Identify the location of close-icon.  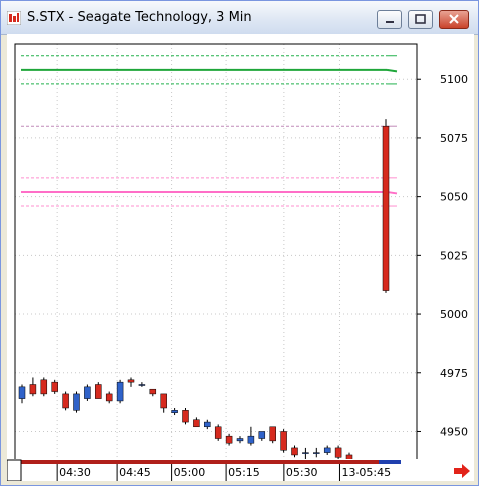
(454, 19).